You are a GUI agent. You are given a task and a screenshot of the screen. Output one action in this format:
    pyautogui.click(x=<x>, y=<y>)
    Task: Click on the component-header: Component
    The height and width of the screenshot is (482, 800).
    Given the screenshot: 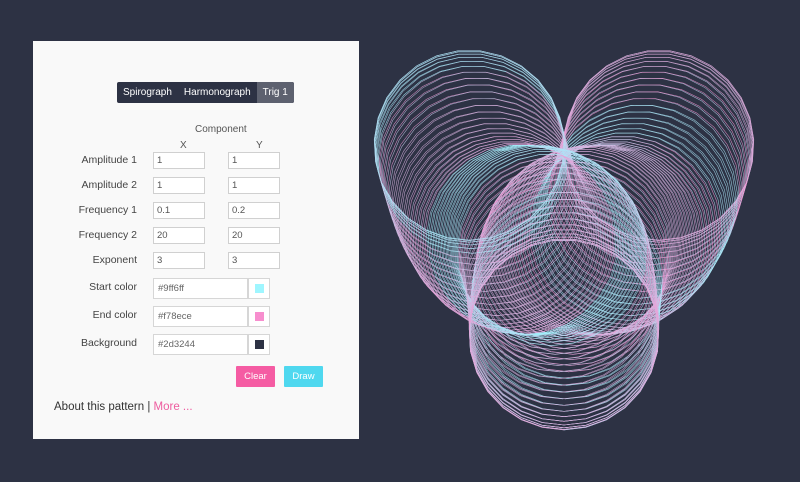 What is the action you would take?
    pyautogui.click(x=221, y=129)
    